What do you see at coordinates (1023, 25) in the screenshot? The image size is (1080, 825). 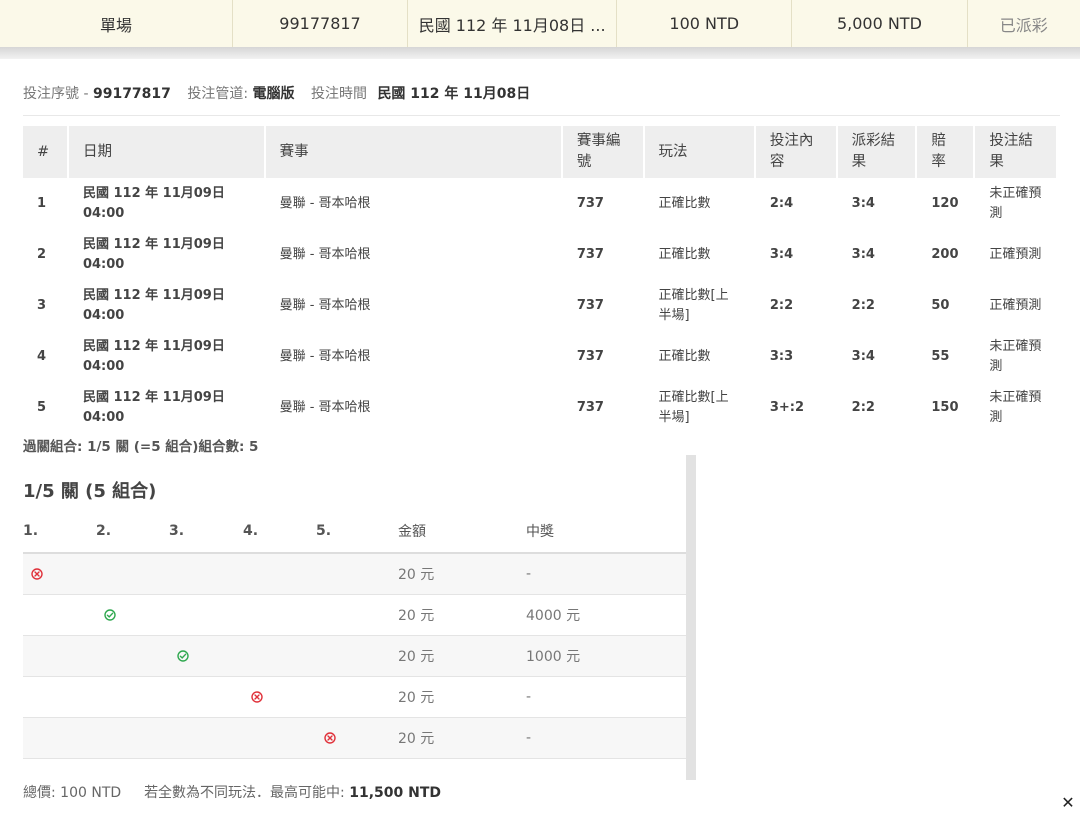 I see `summary-status: 已派彩` at bounding box center [1023, 25].